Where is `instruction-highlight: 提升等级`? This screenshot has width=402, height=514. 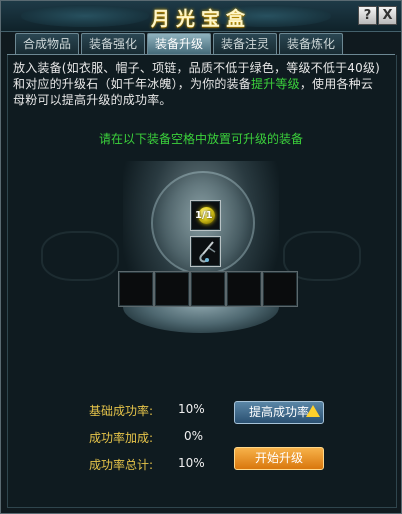 instruction-highlight: 提升等级 is located at coordinates (275, 84).